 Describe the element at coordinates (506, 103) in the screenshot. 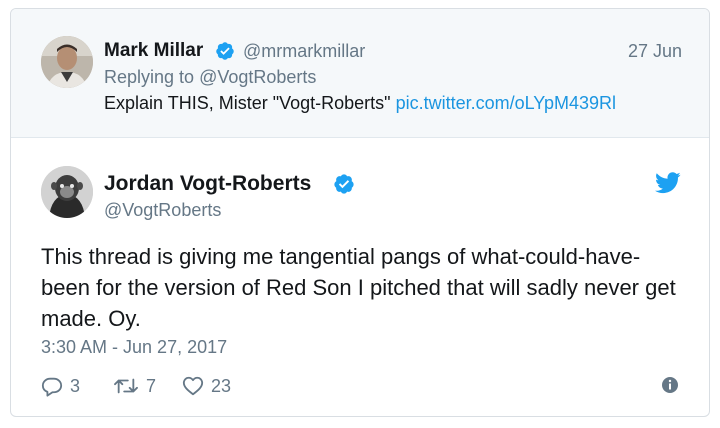

I see `parent-tweet-link: pic.twitter.com/oLYpM439Rl` at that location.